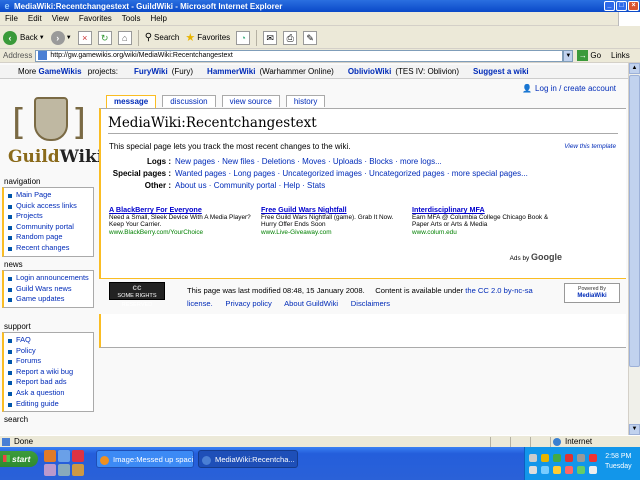 The height and width of the screenshot is (480, 640). What do you see at coordinates (35, 18) in the screenshot?
I see `menu-edit: Edit` at bounding box center [35, 18].